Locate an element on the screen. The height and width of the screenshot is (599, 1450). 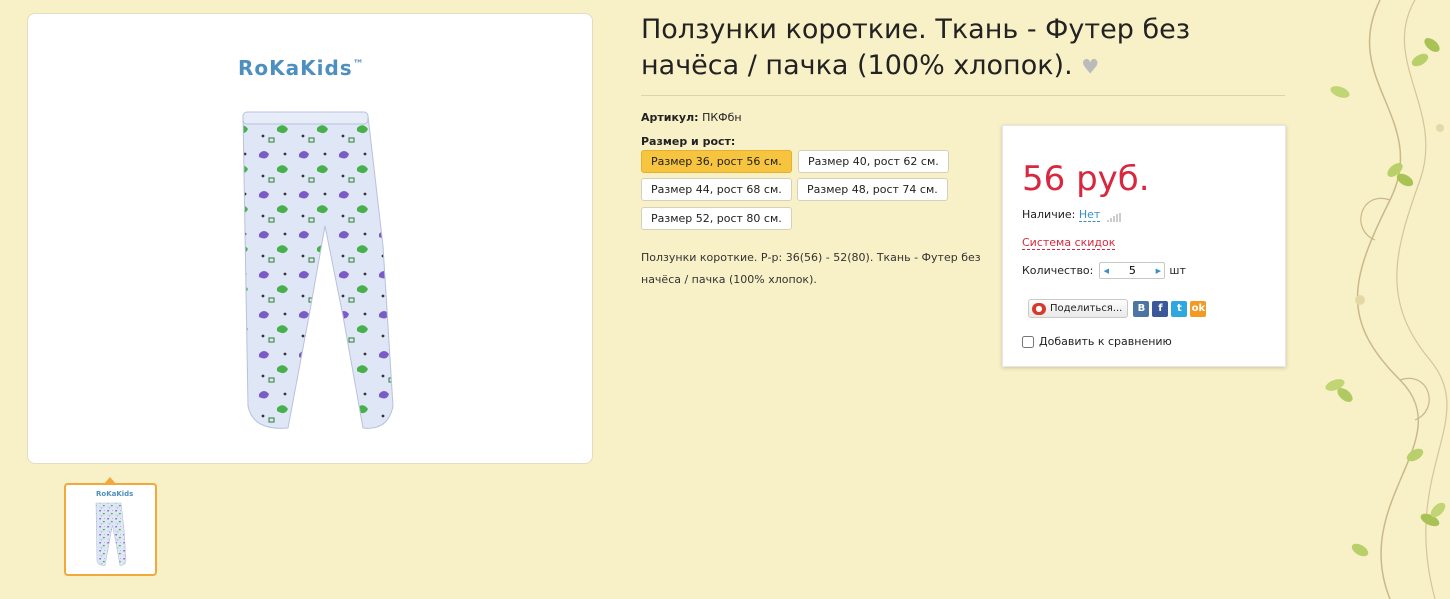
size-option-36: Размер 36, рост 56 см. is located at coordinates (716, 161).